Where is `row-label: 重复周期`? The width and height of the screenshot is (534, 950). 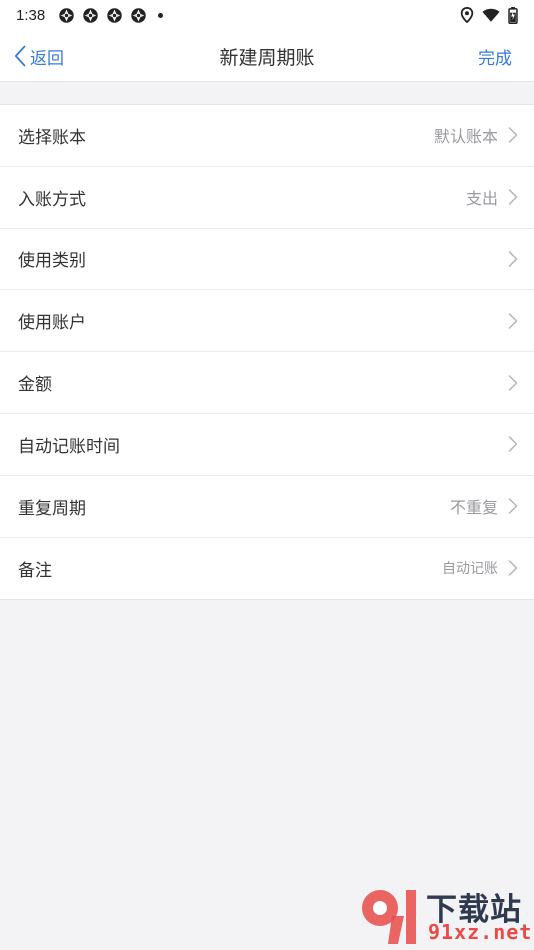
row-label: 重复周期 is located at coordinates (52, 508).